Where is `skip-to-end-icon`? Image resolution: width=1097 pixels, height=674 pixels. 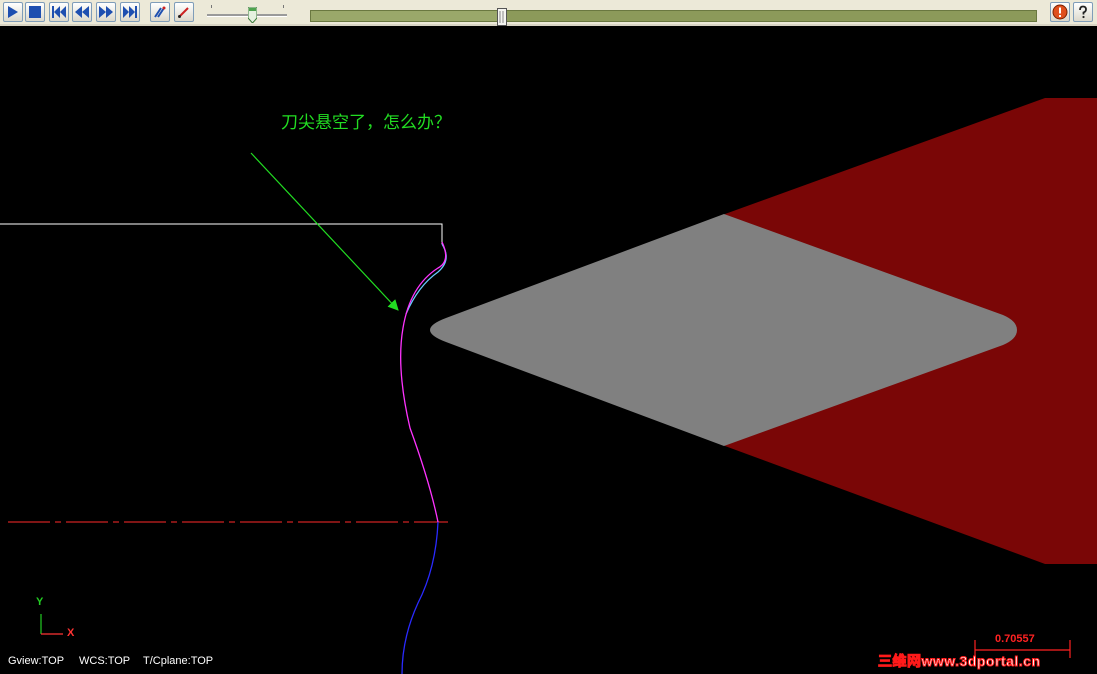
skip-to-end-icon is located at coordinates (130, 12).